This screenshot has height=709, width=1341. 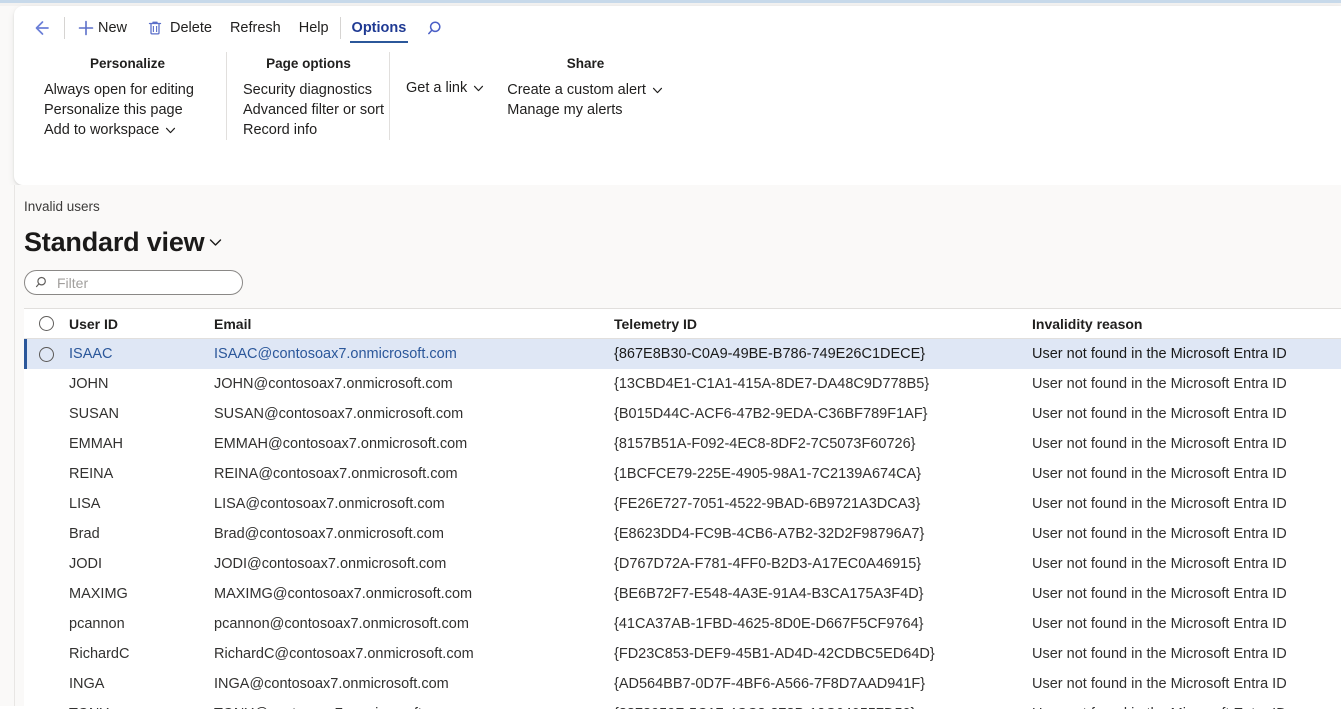 I want to click on select-all-cell, so click(x=46, y=323).